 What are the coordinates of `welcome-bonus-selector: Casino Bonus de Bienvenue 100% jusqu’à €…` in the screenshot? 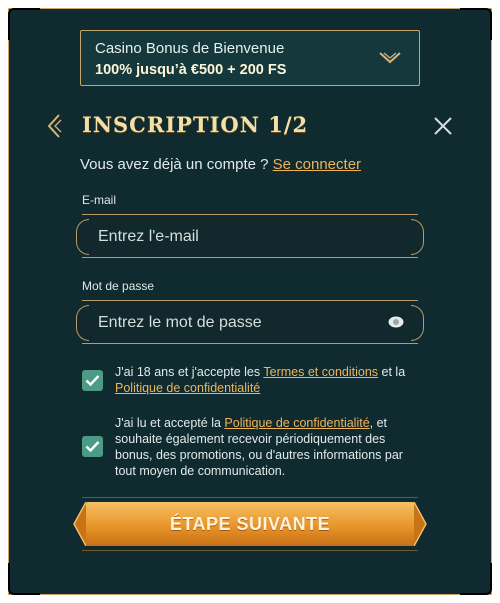 It's located at (250, 58).